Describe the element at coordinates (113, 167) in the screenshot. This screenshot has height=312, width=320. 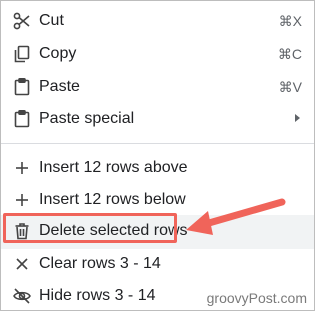
I see `menu-item-label: Insert 12 rows above` at that location.